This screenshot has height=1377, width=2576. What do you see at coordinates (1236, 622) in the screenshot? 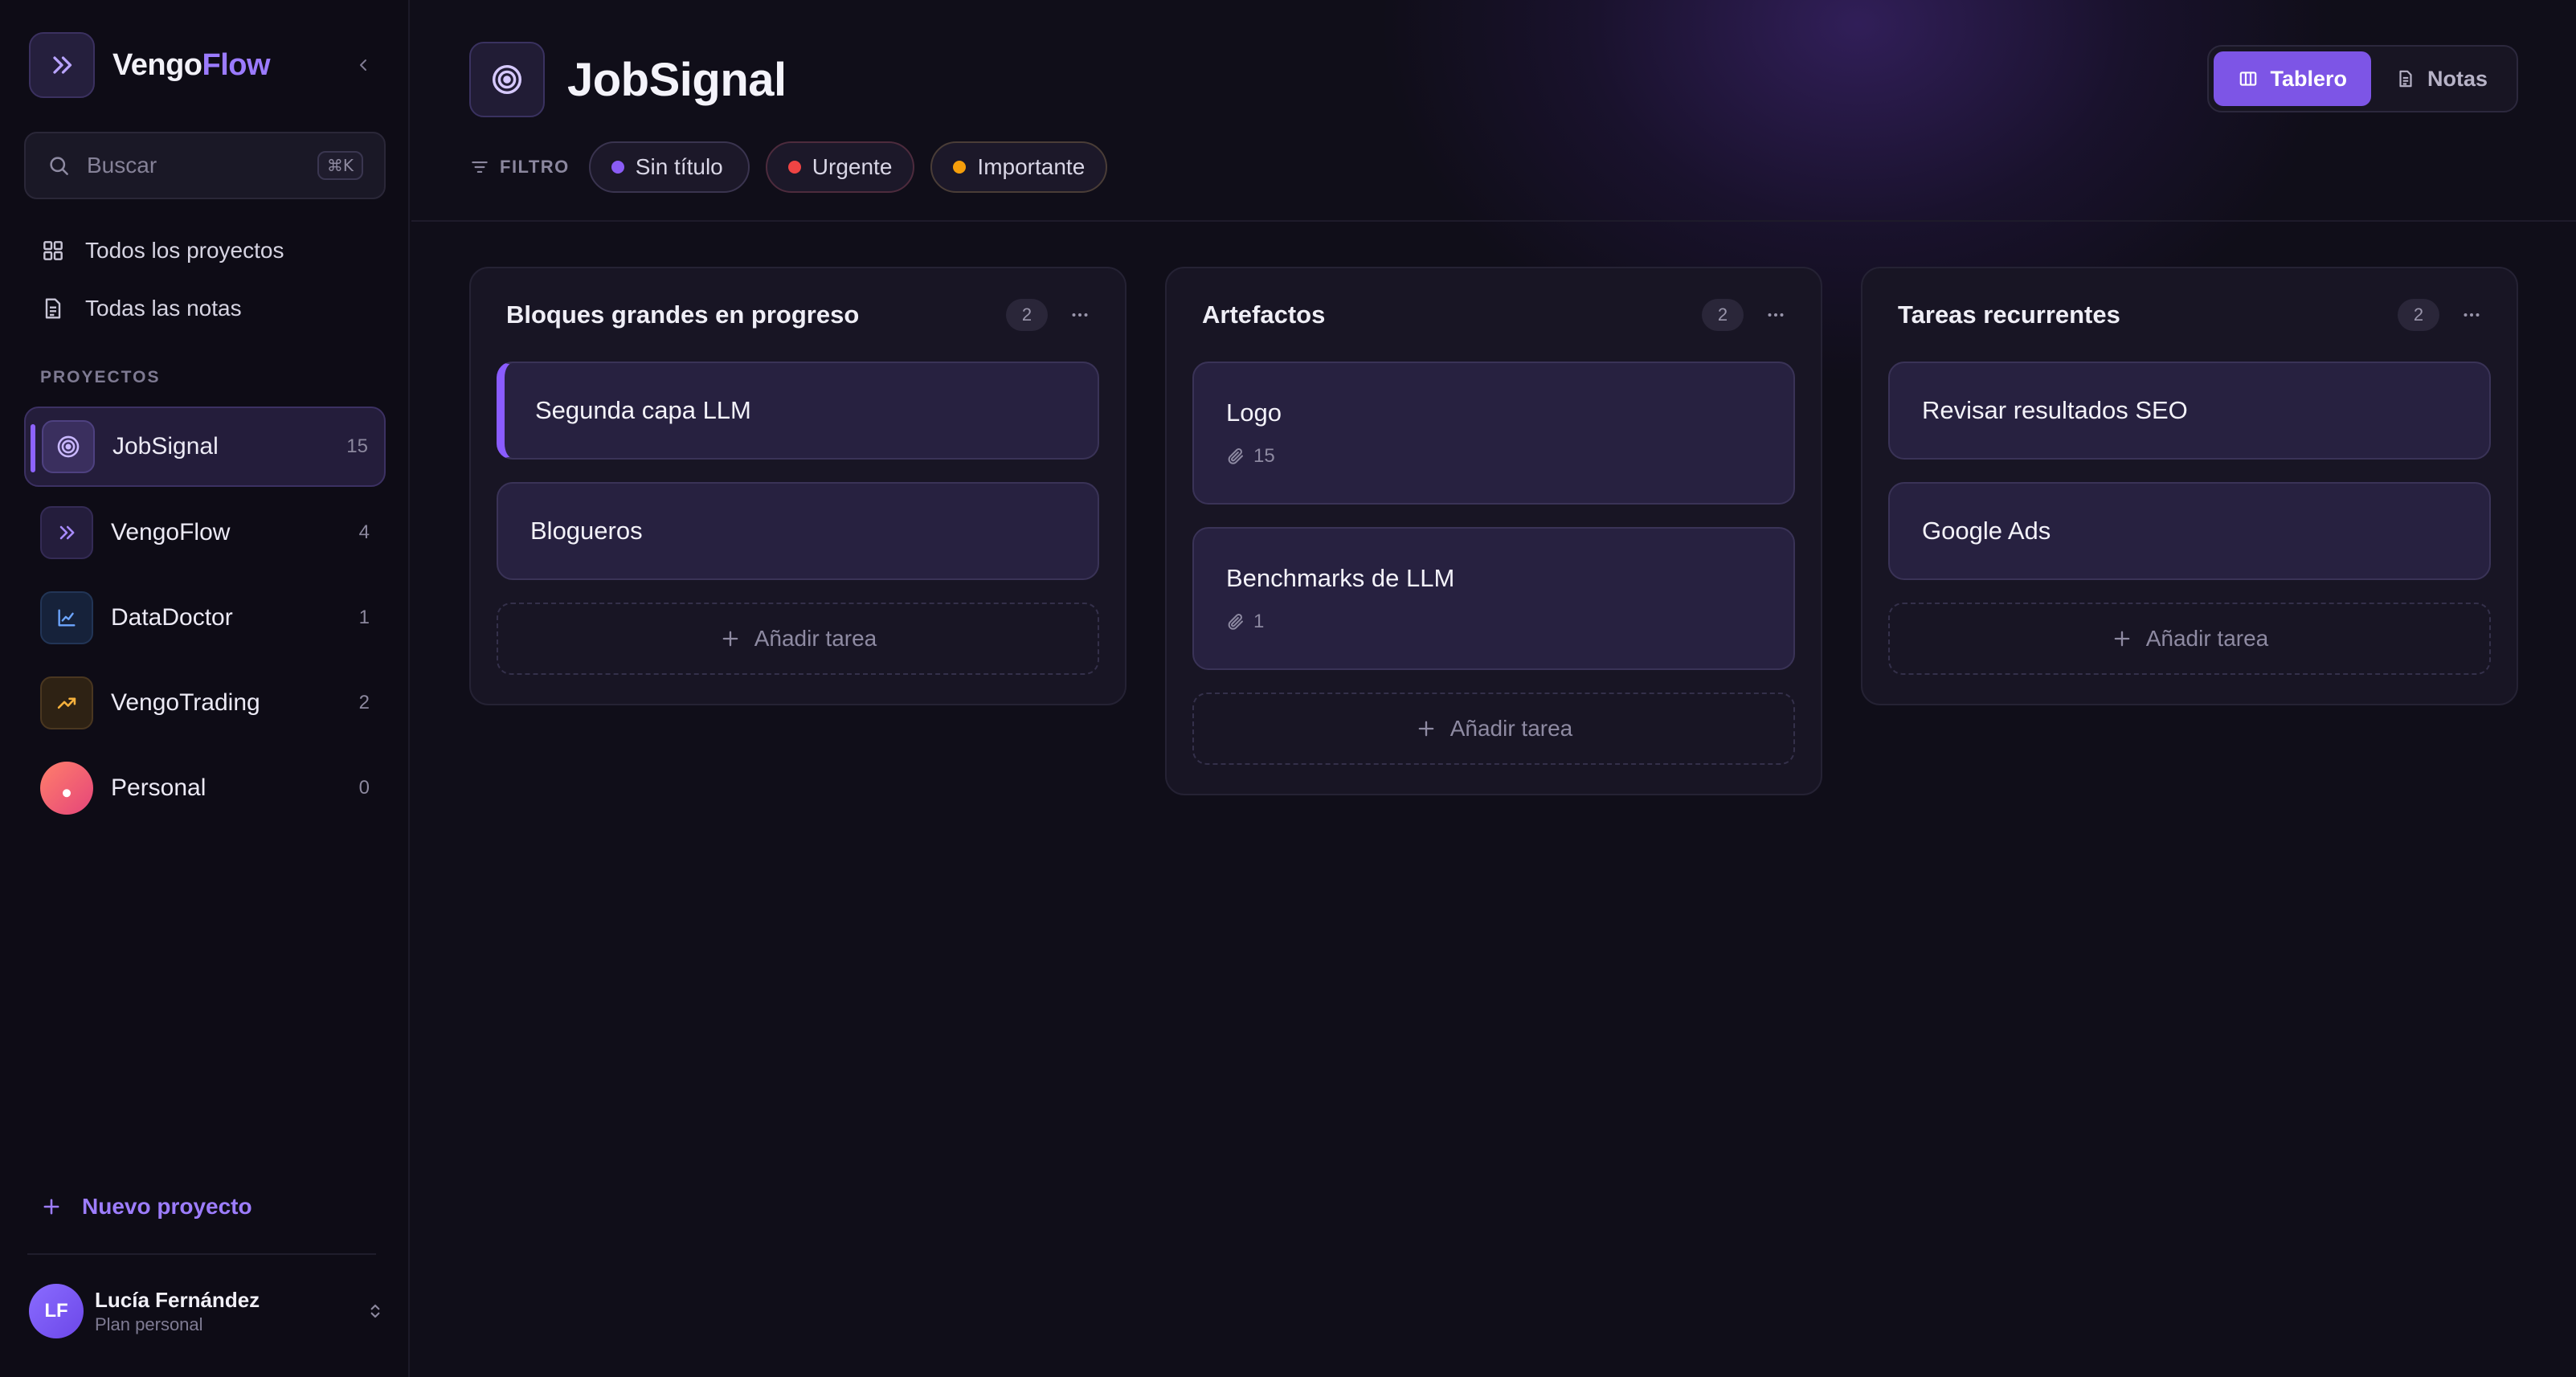
I see `paperclip-icon` at bounding box center [1236, 622].